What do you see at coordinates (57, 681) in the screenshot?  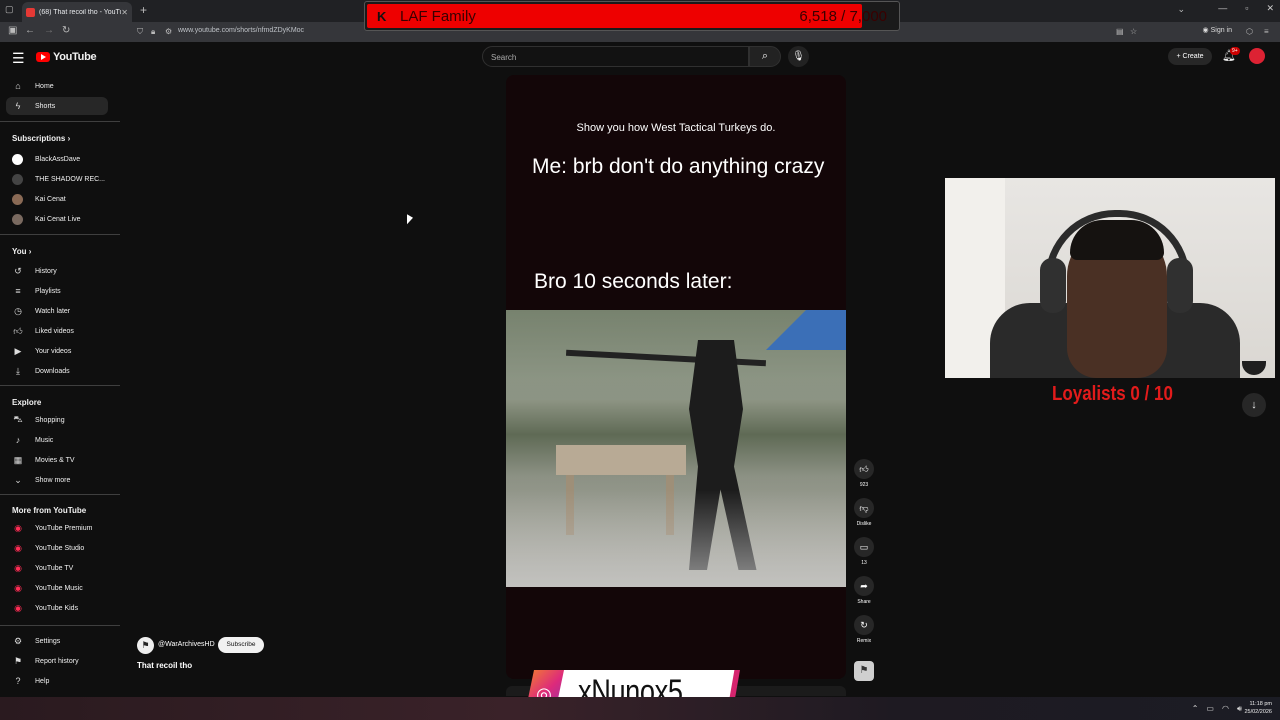 I see `sidebar-item: ? Help` at bounding box center [57, 681].